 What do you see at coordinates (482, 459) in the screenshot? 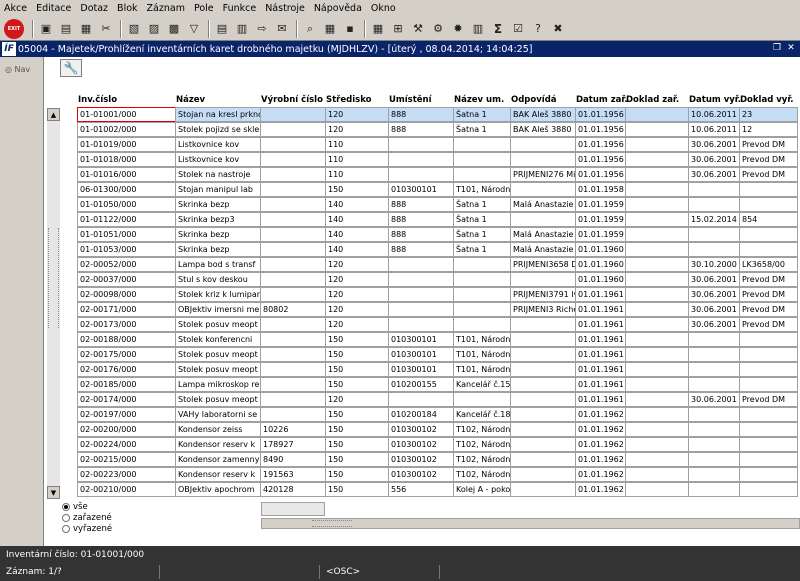
I see `table-cell: T102, Národní` at bounding box center [482, 459].